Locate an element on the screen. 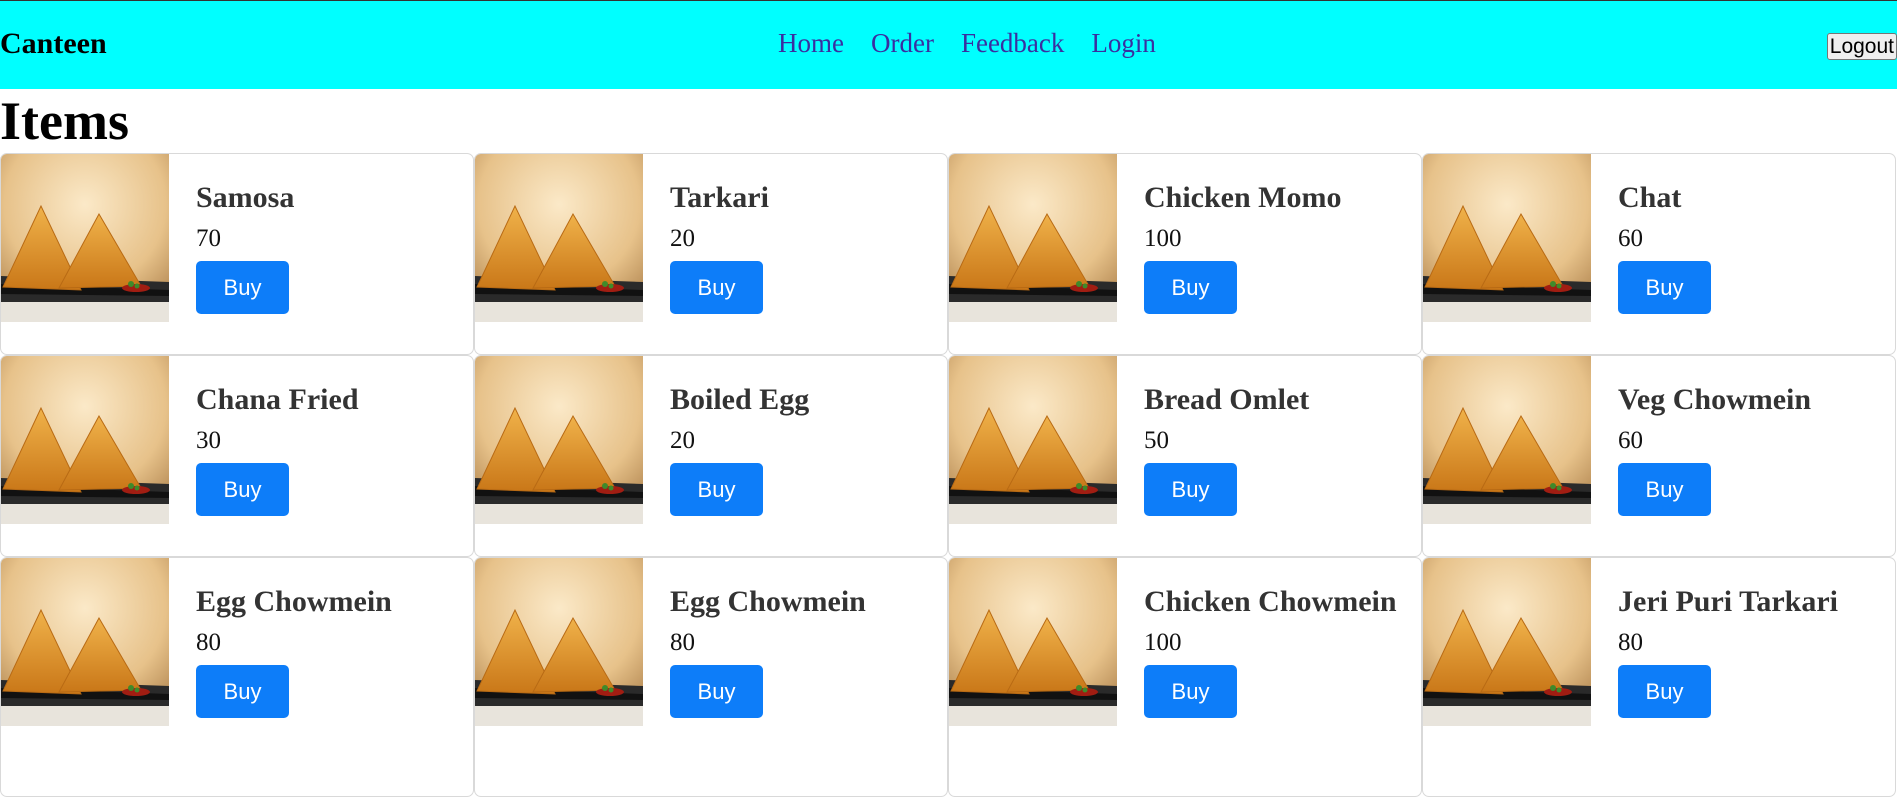 This screenshot has height=797, width=1897. item-card: Chana Fried 30 Buy is located at coordinates (237, 456).